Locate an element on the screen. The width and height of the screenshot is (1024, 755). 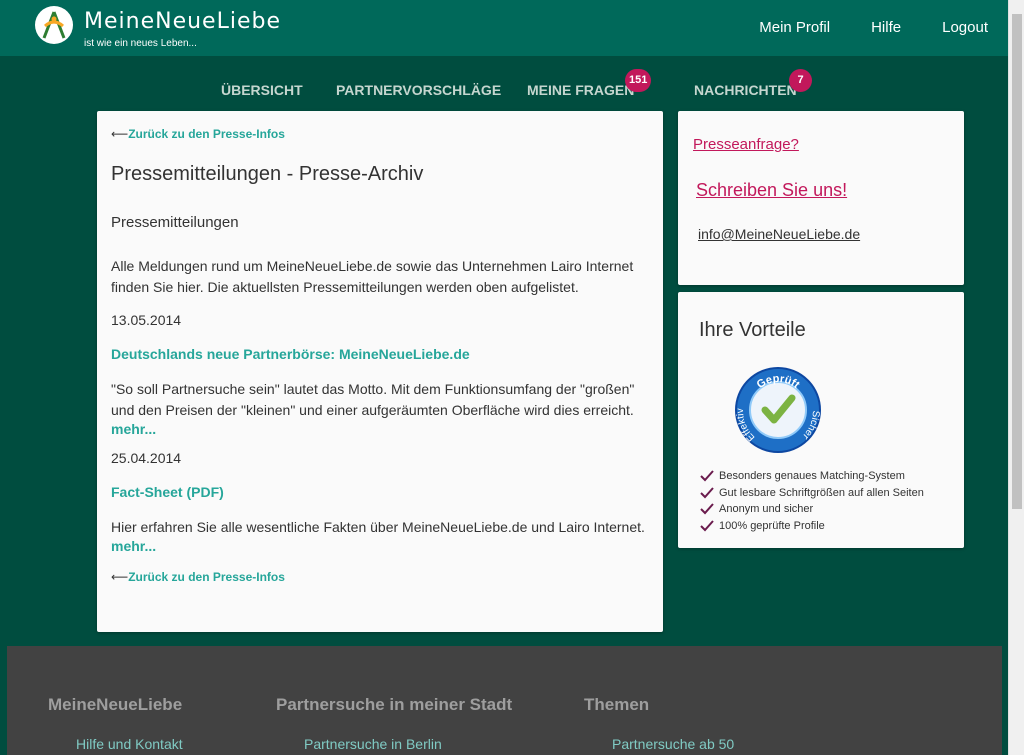
footer-column-title: Partnersuche in meiner Stadt is located at coordinates (394, 704).